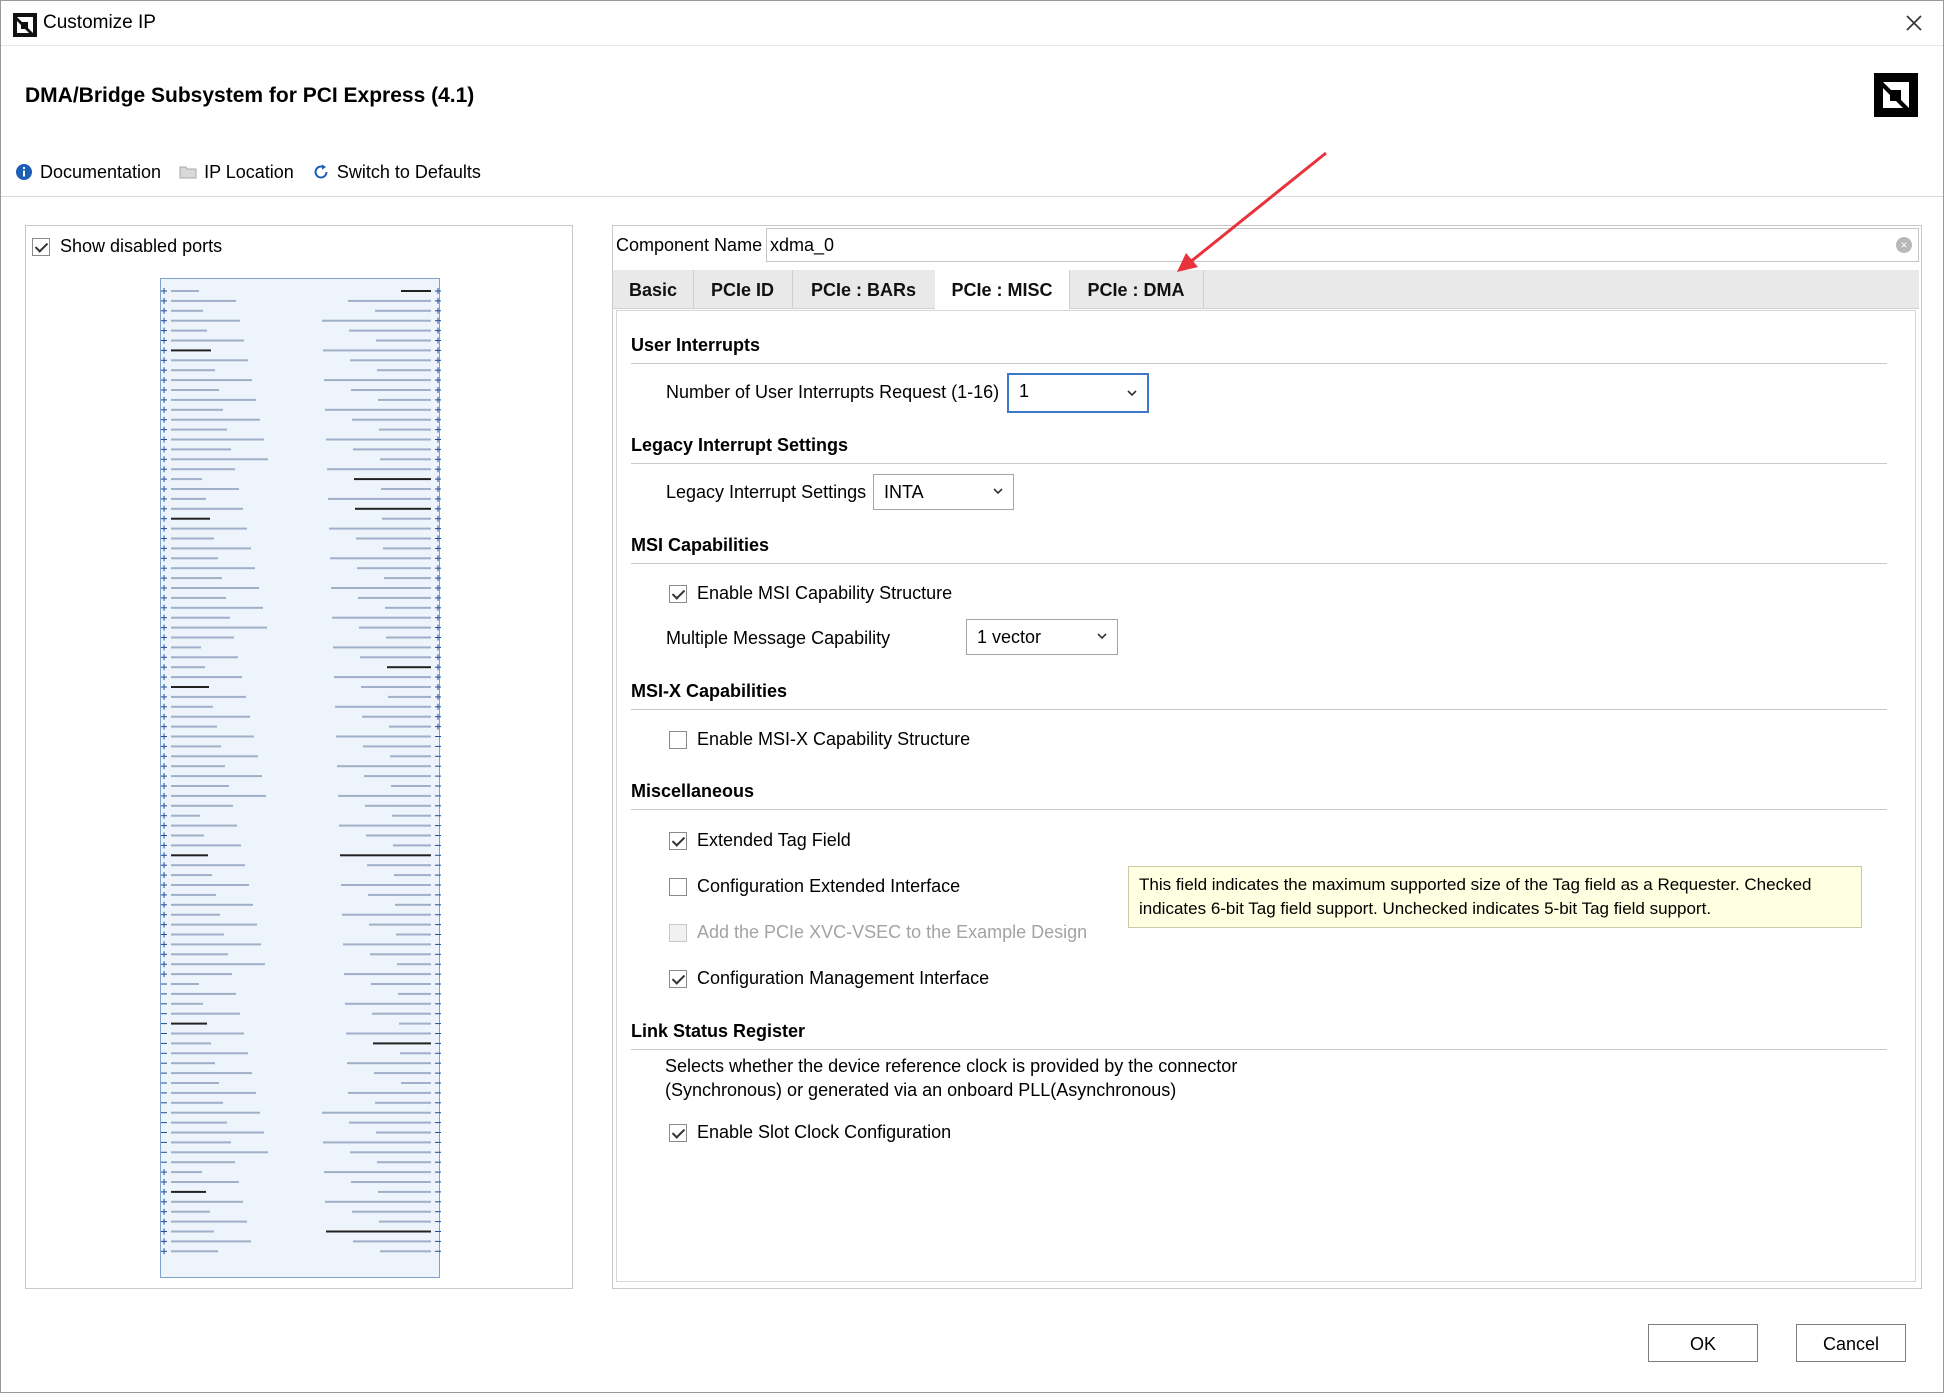 The height and width of the screenshot is (1394, 1944). I want to click on enable-msix-checkbox: Enable MSI-X Capability Structure, so click(819, 739).